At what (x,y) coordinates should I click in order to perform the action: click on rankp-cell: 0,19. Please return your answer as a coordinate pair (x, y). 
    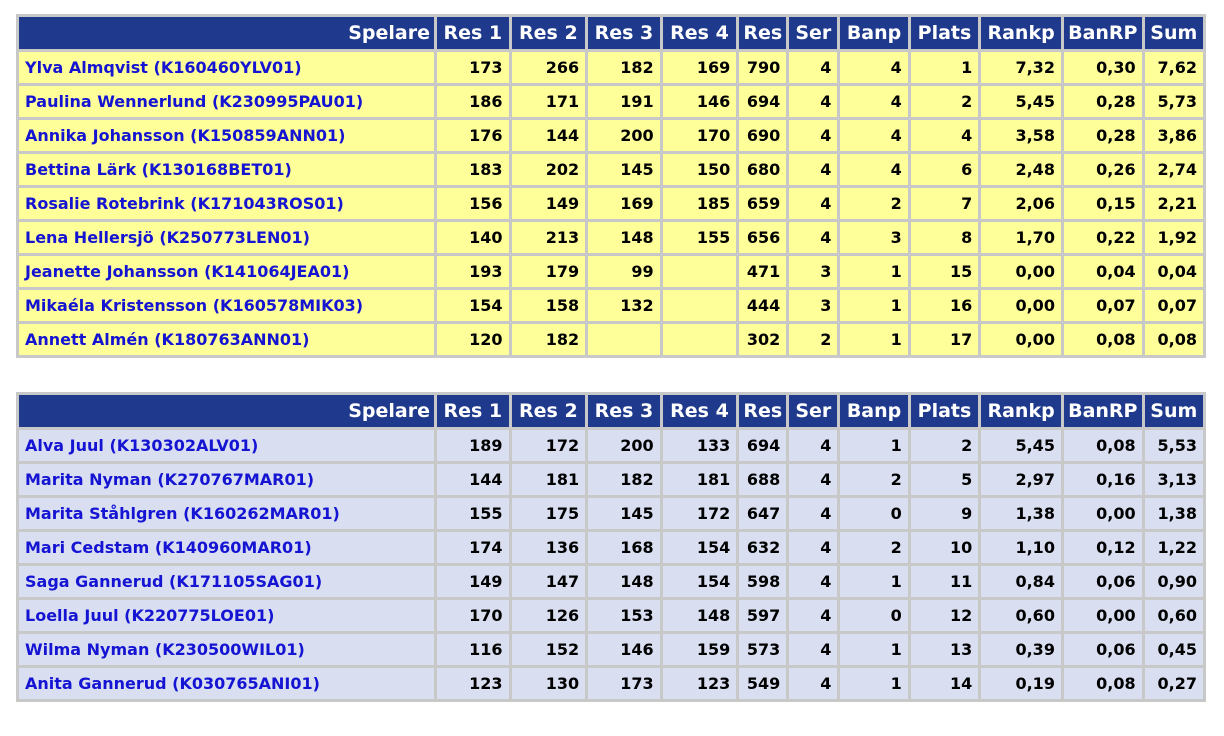
    Looking at the image, I should click on (1021, 683).